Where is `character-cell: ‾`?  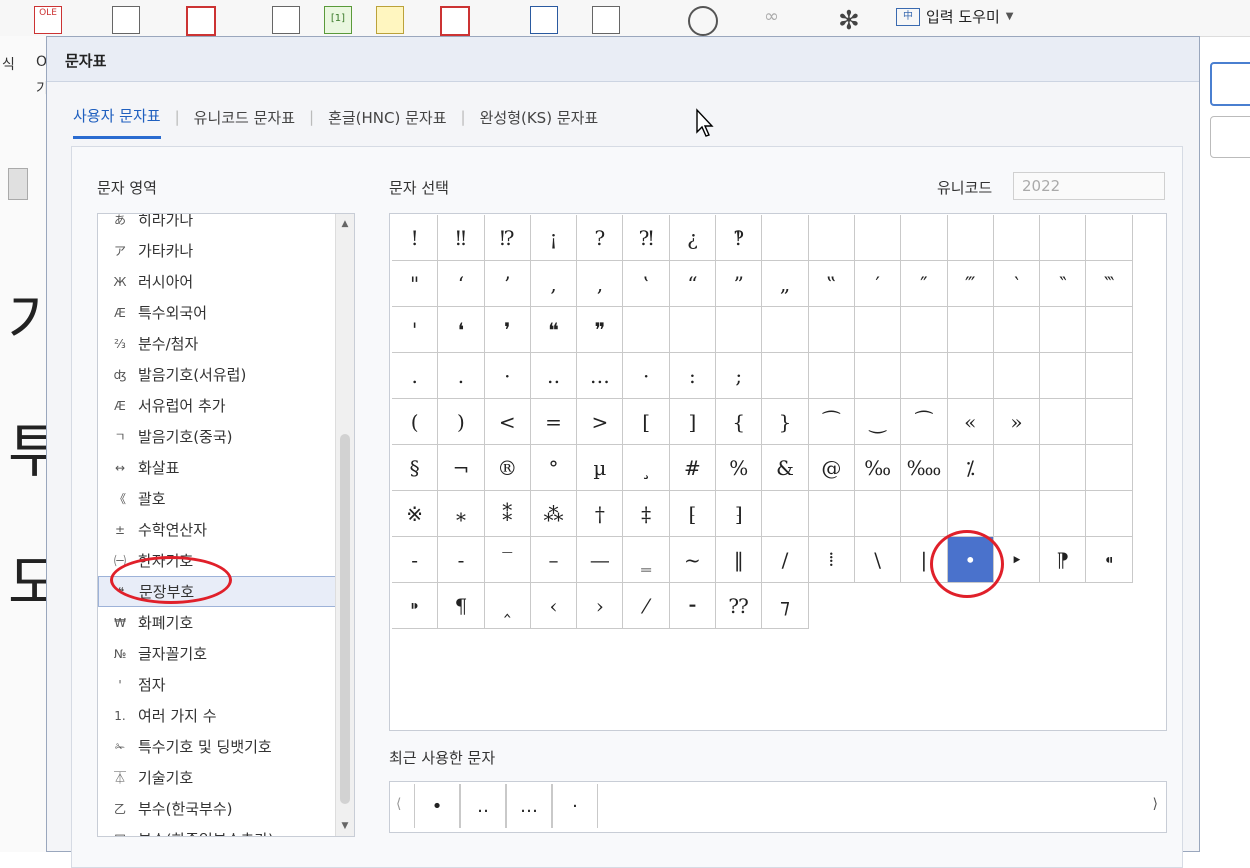
character-cell: ‾ is located at coordinates (507, 560).